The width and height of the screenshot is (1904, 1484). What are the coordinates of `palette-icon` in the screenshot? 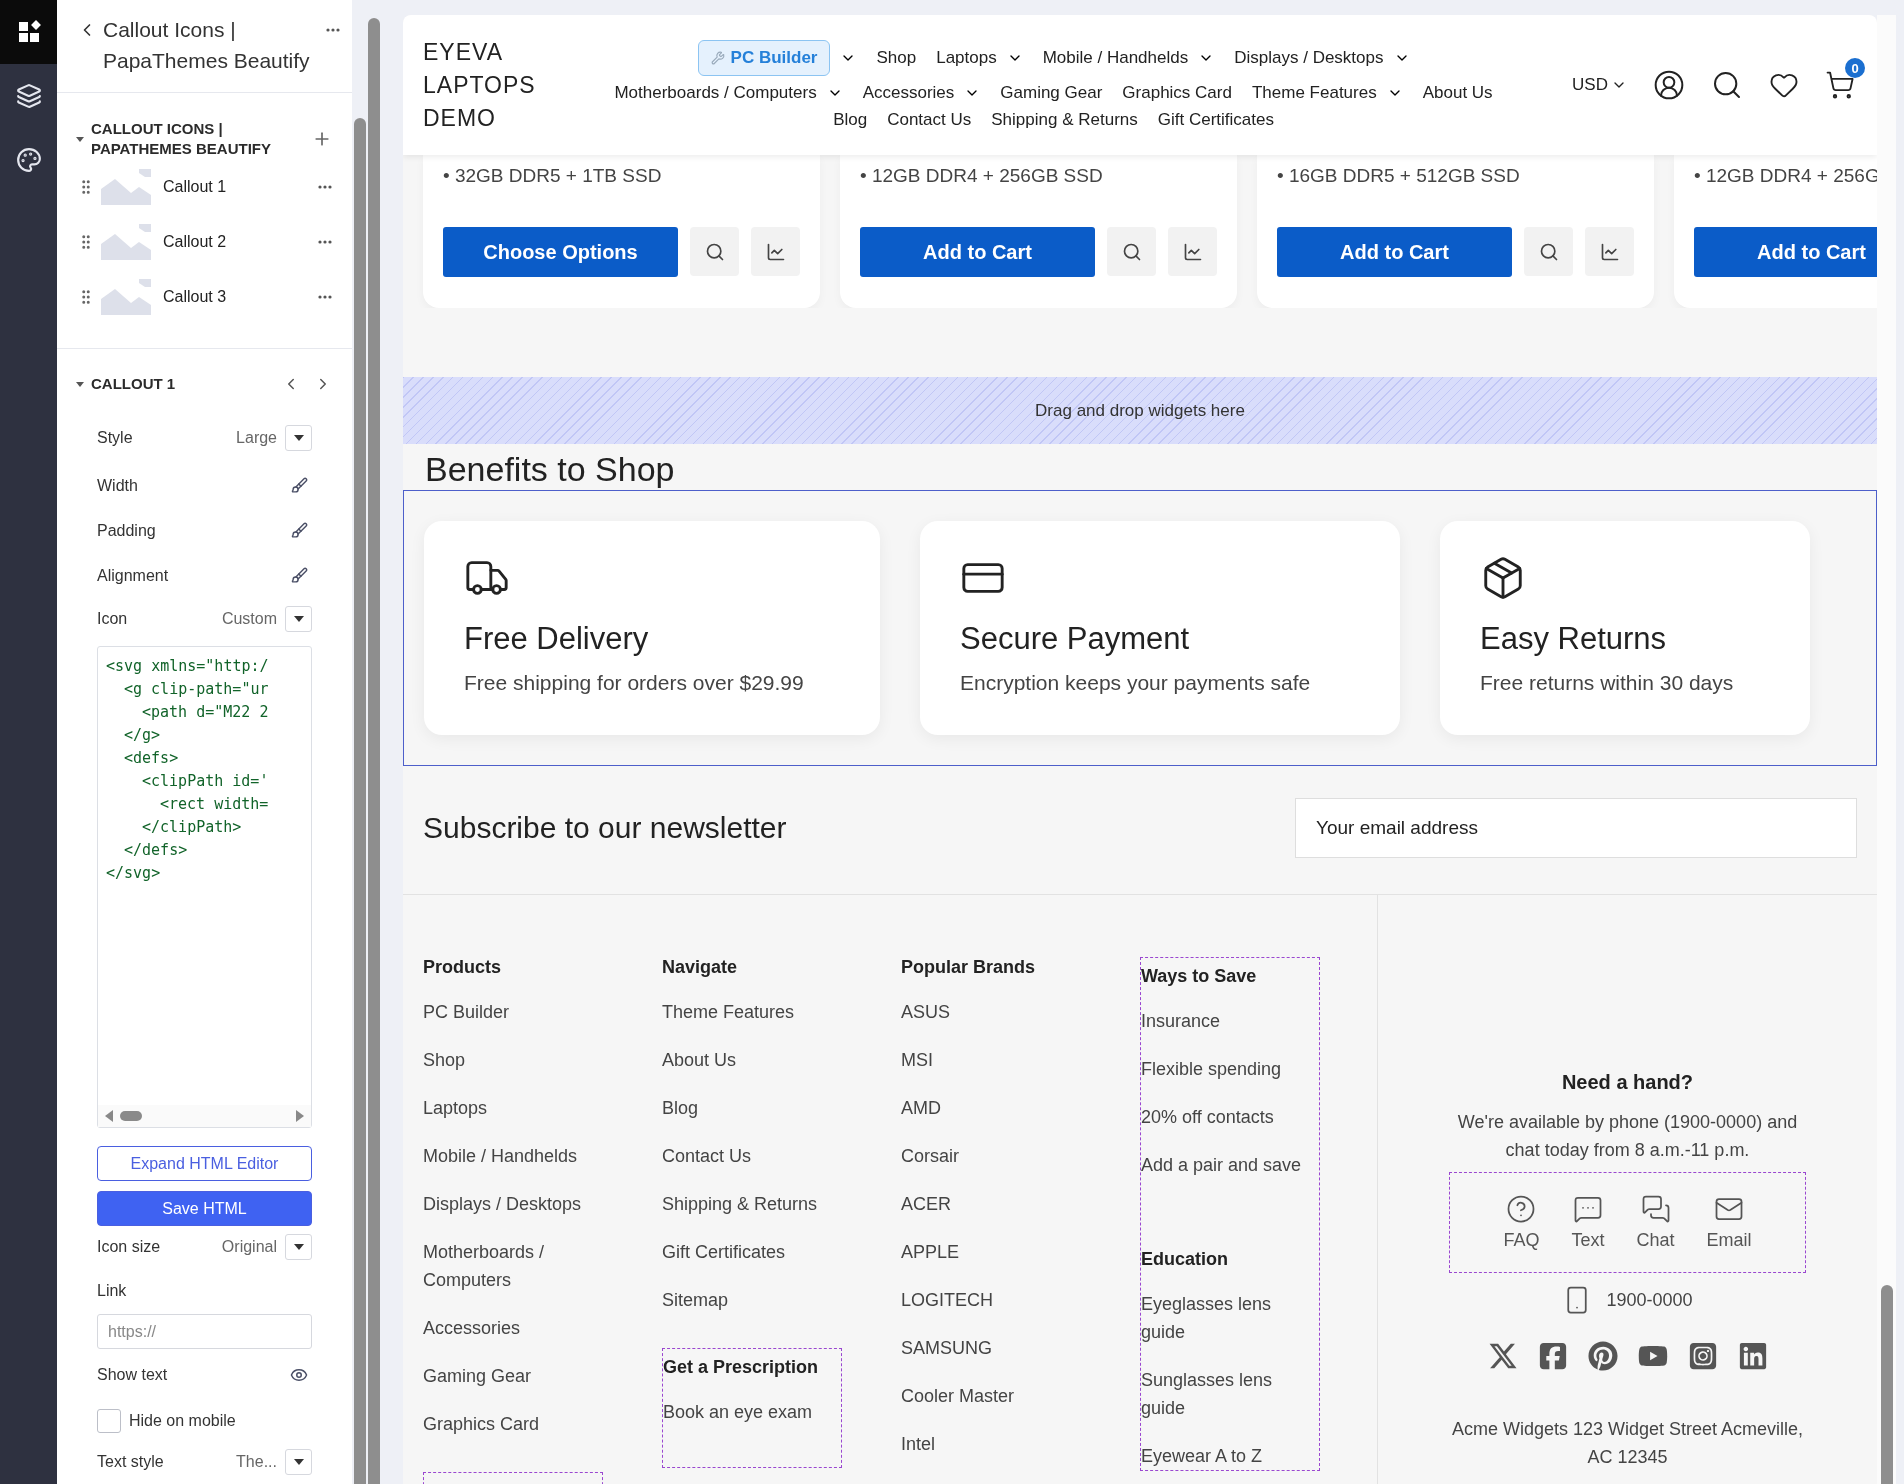 It's located at (28, 160).